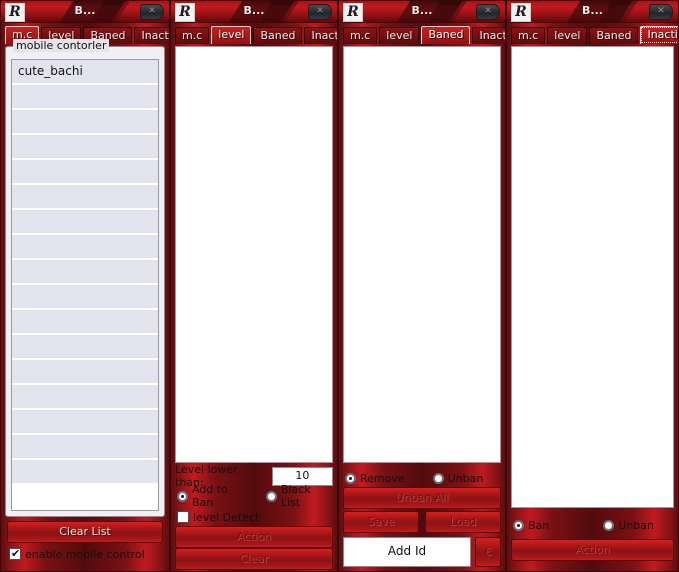  What do you see at coordinates (61, 45) in the screenshot?
I see `group-label: mobile contorler` at bounding box center [61, 45].